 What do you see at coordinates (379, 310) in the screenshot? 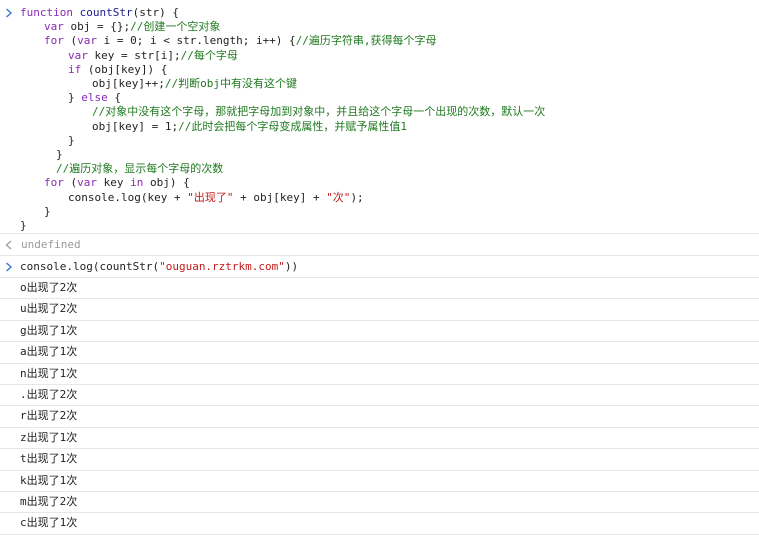
I see `log-output-row: u出现了2次` at bounding box center [379, 310].